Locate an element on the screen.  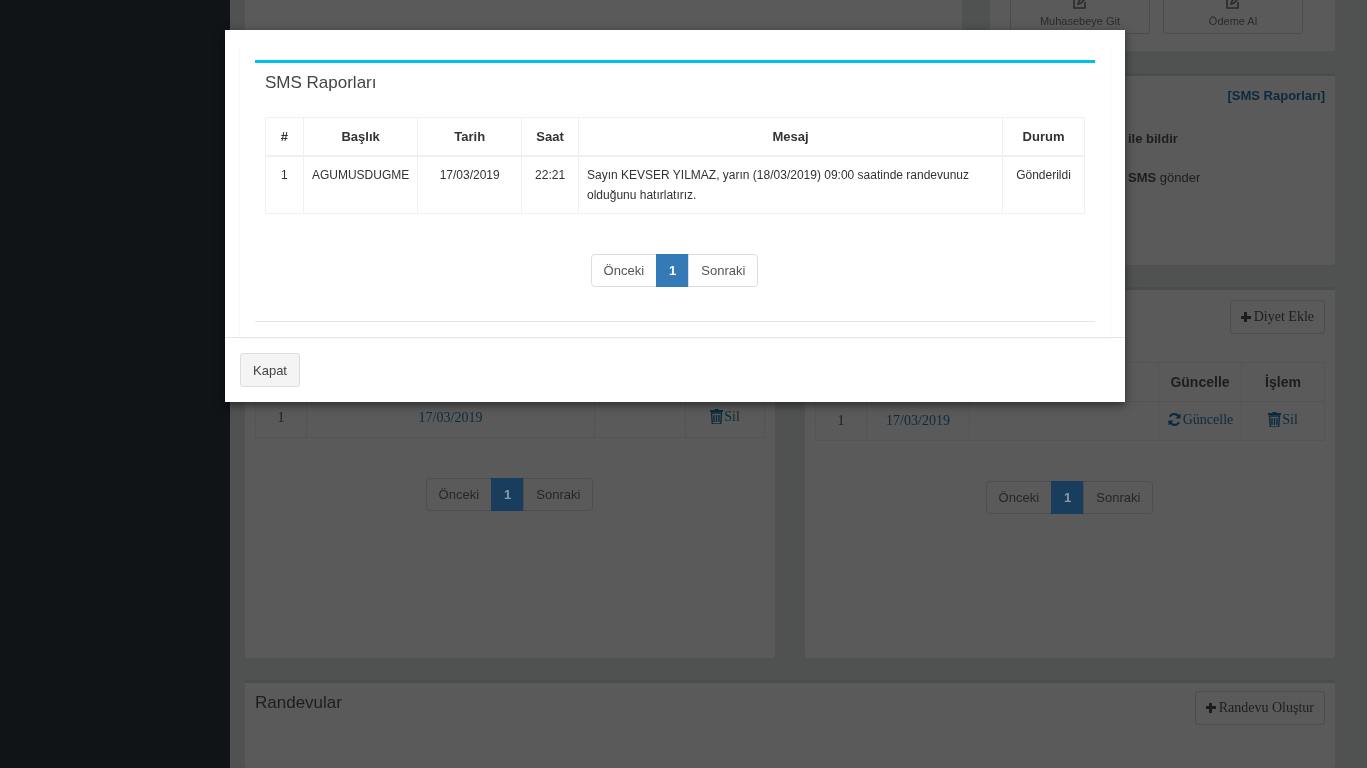
date-link: 17/03/2019 is located at coordinates (450, 418).